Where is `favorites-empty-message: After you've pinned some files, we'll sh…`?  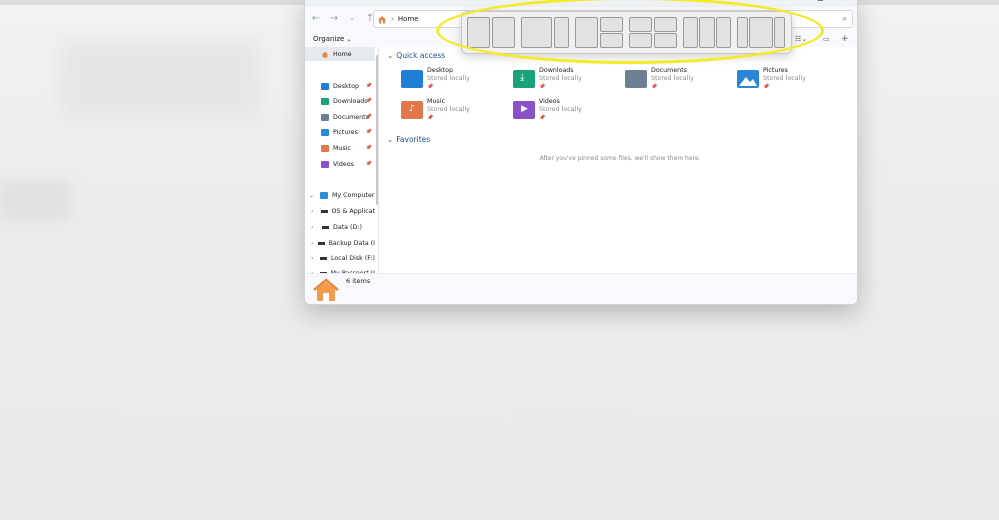
favorites-empty-message: After you've pinned some files, we'll sh… is located at coordinates (620, 158).